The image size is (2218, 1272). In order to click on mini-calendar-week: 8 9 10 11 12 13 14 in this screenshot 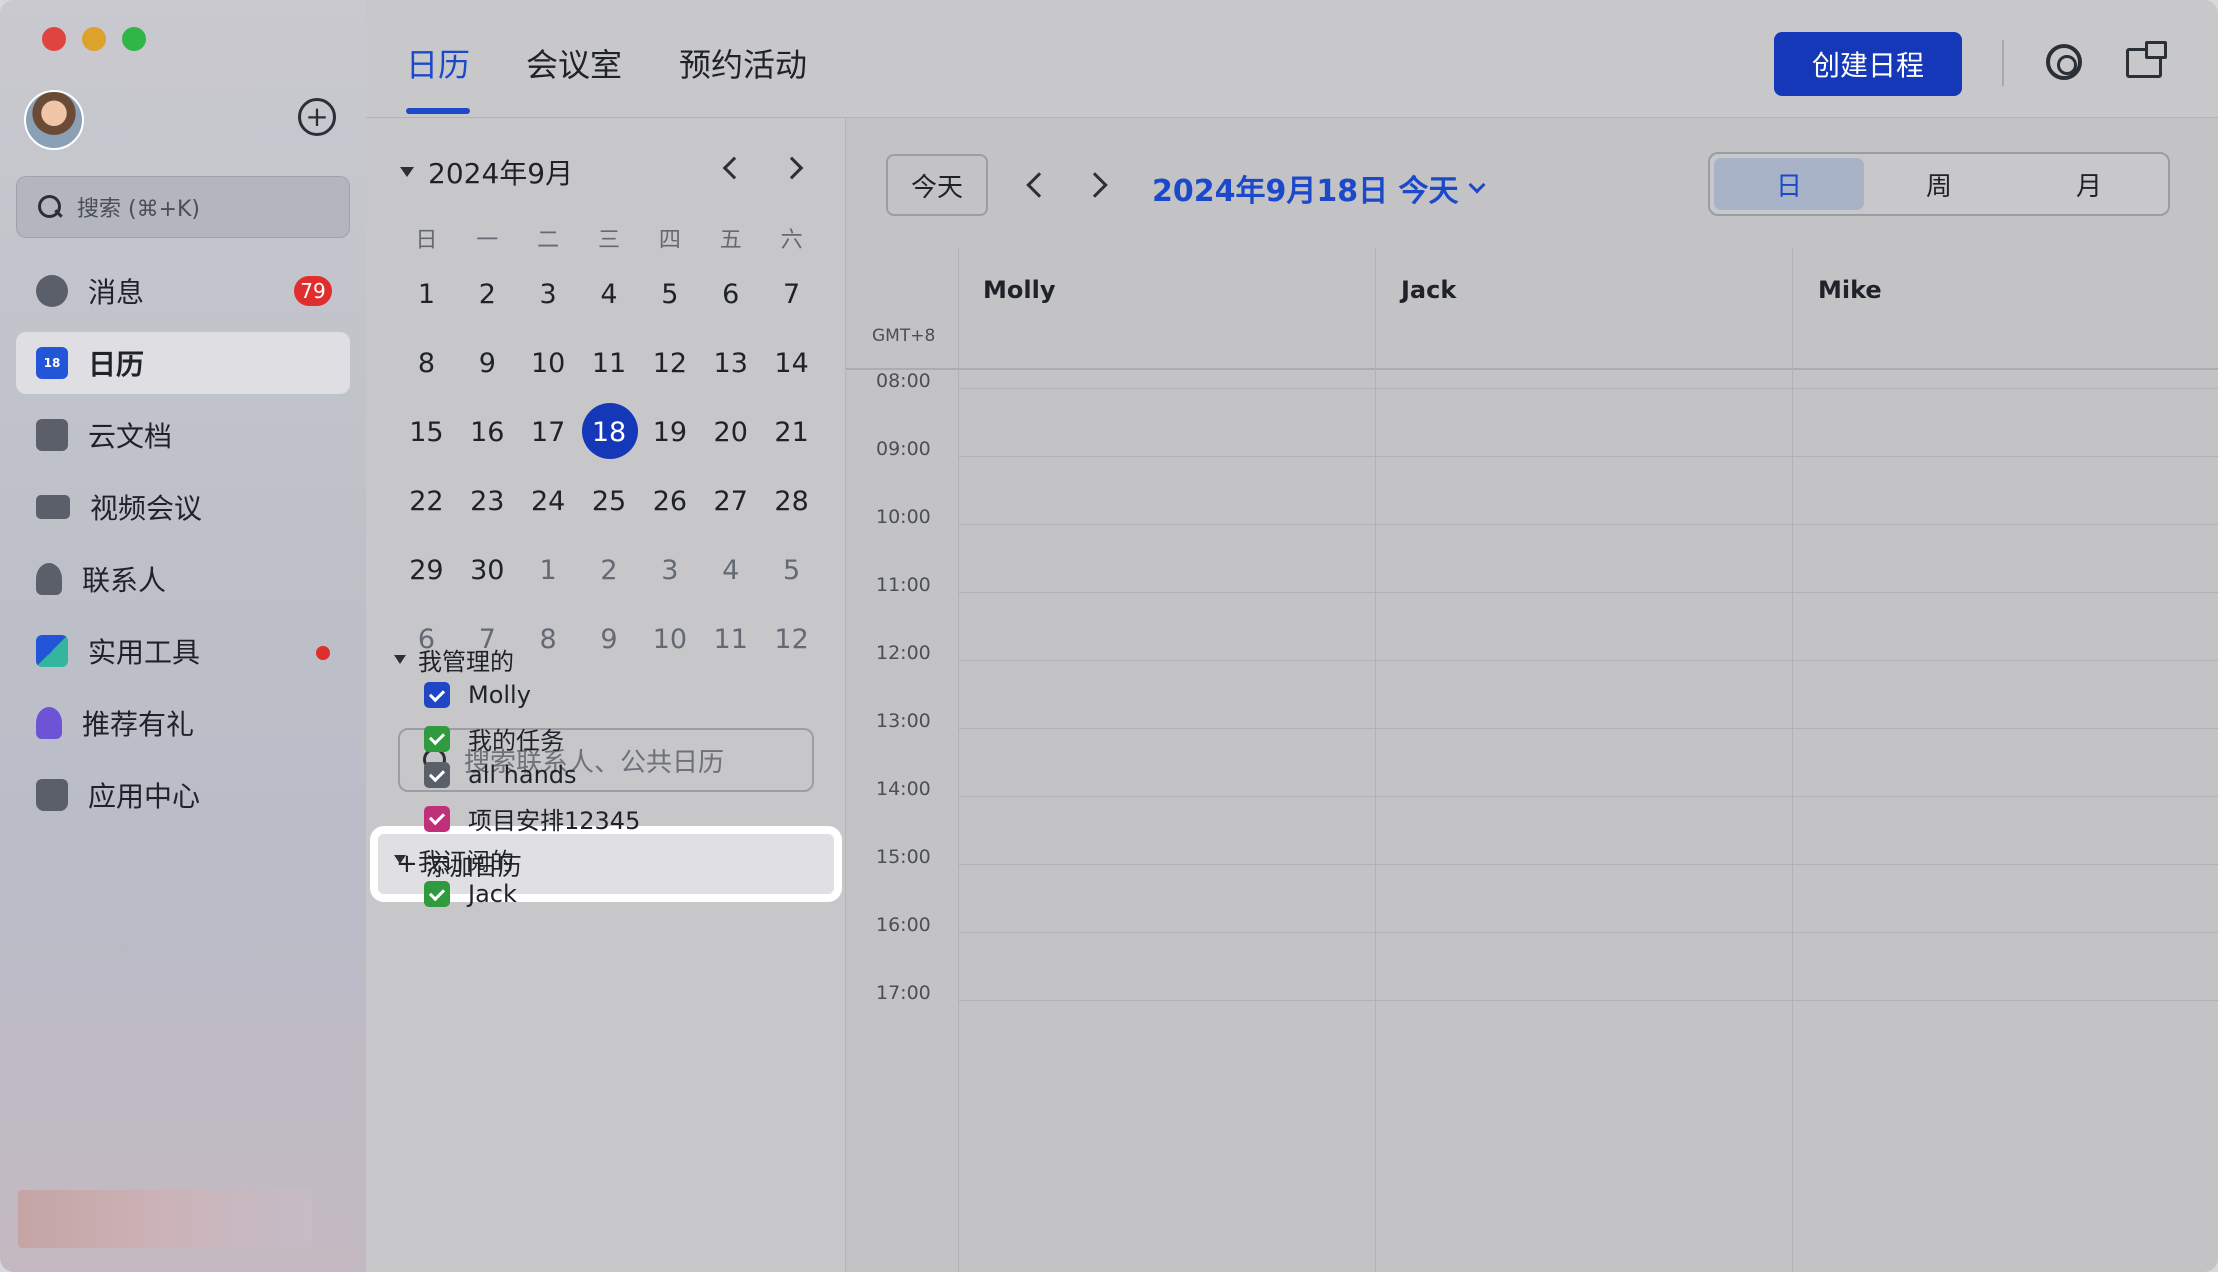, I will do `click(609, 363)`.